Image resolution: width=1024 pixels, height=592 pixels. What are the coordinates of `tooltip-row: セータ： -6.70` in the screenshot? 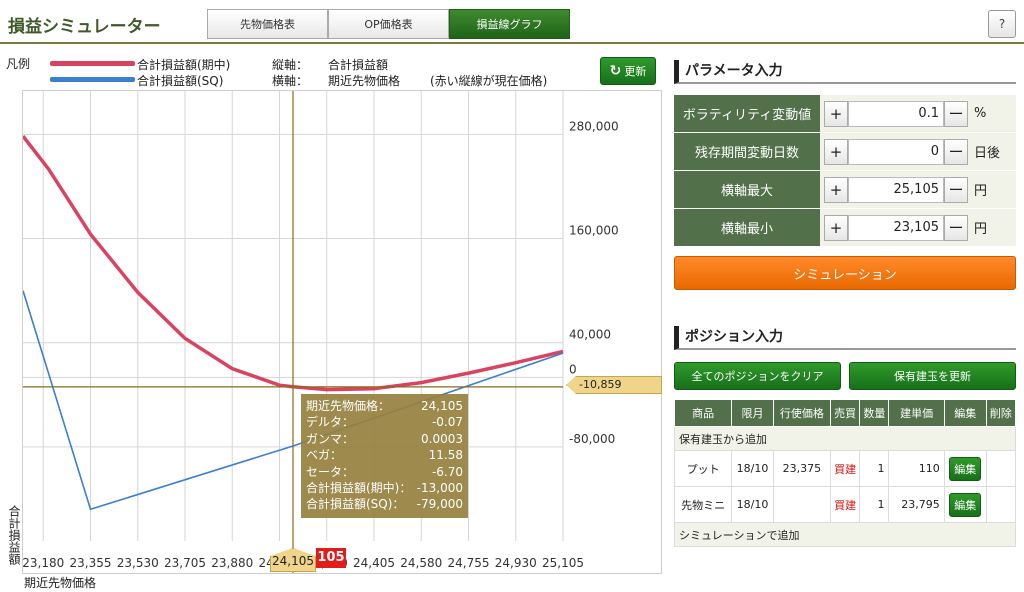 It's located at (384, 472).